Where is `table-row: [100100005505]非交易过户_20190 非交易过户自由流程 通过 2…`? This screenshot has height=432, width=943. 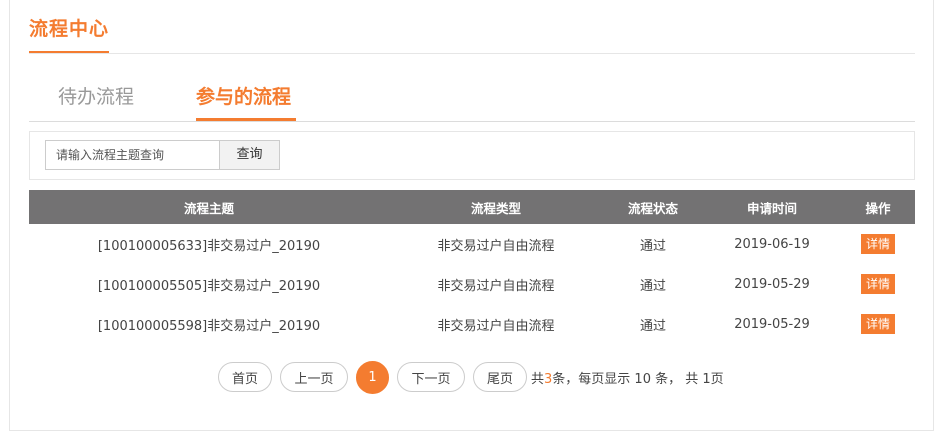 table-row: [100100005505]非交易过户_20190 非交易过户自由流程 通过 2… is located at coordinates (472, 284).